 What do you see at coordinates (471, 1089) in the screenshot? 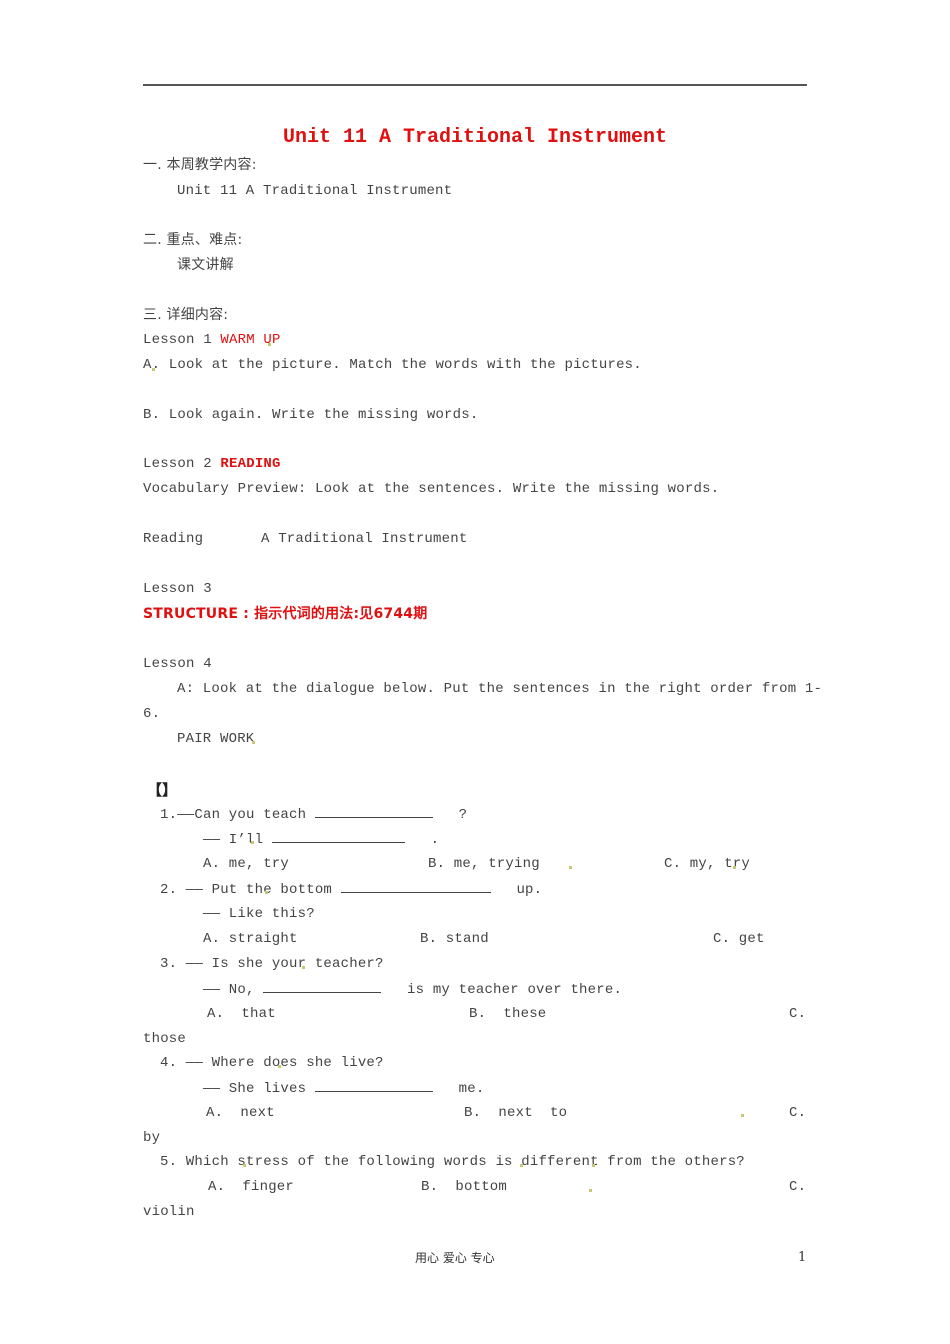
I see `response-end: me.` at bounding box center [471, 1089].